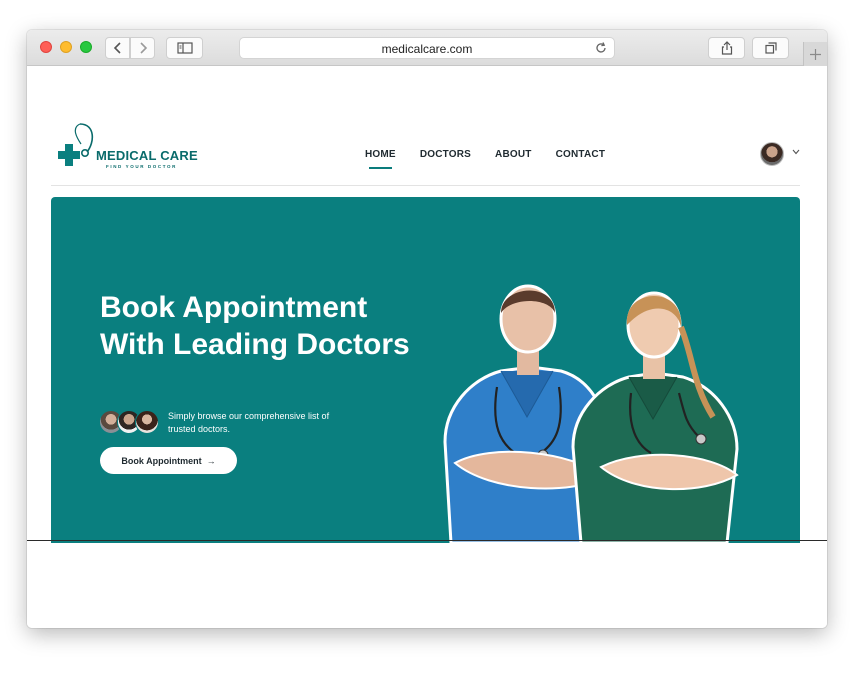 The width and height of the screenshot is (860, 676). I want to click on doctor-avatar-group, so click(130, 423).